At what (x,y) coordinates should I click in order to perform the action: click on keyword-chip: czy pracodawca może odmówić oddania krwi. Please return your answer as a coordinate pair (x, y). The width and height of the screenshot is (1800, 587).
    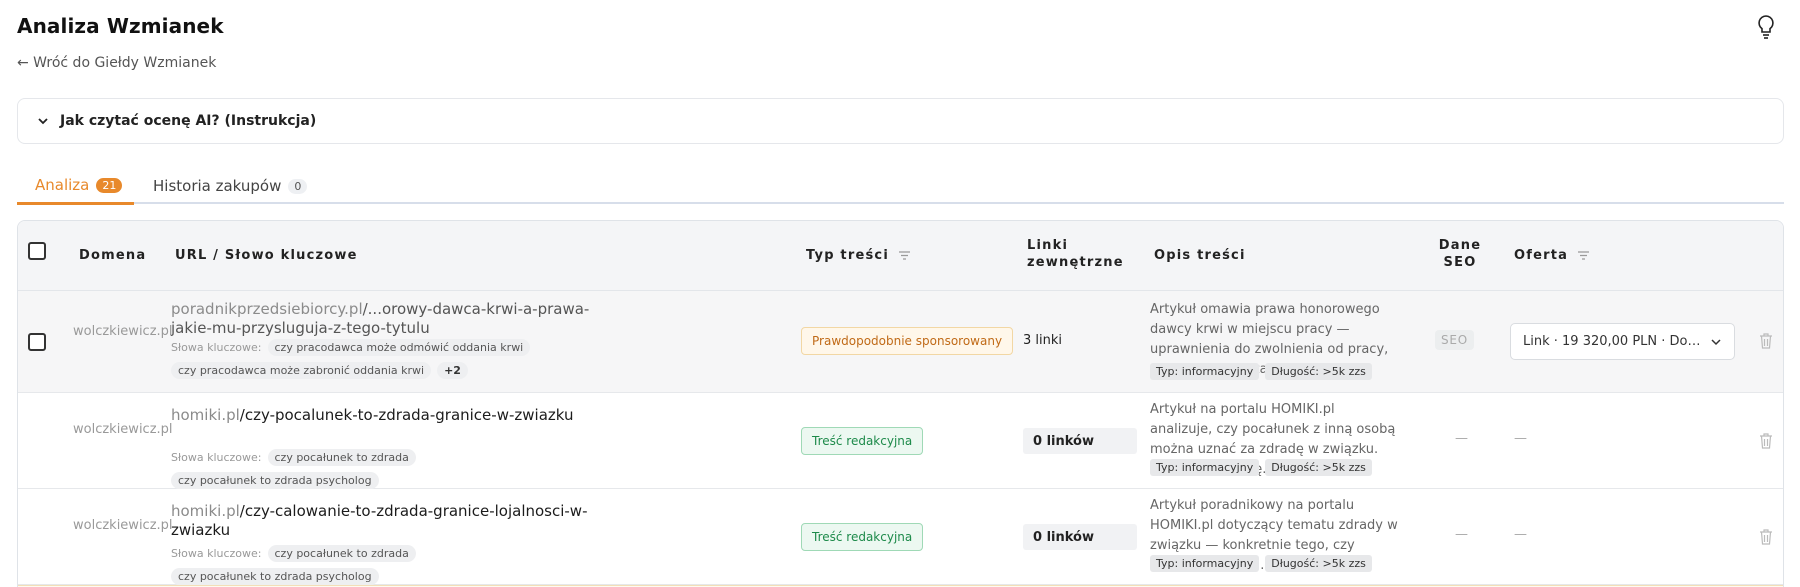
    Looking at the image, I should click on (399, 347).